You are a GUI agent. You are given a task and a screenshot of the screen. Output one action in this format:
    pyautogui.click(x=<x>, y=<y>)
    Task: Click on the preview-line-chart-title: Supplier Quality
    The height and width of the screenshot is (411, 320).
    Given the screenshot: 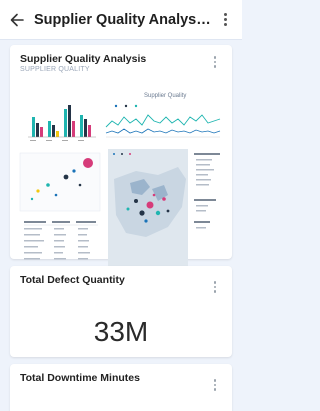 What is the action you would take?
    pyautogui.click(x=165, y=96)
    